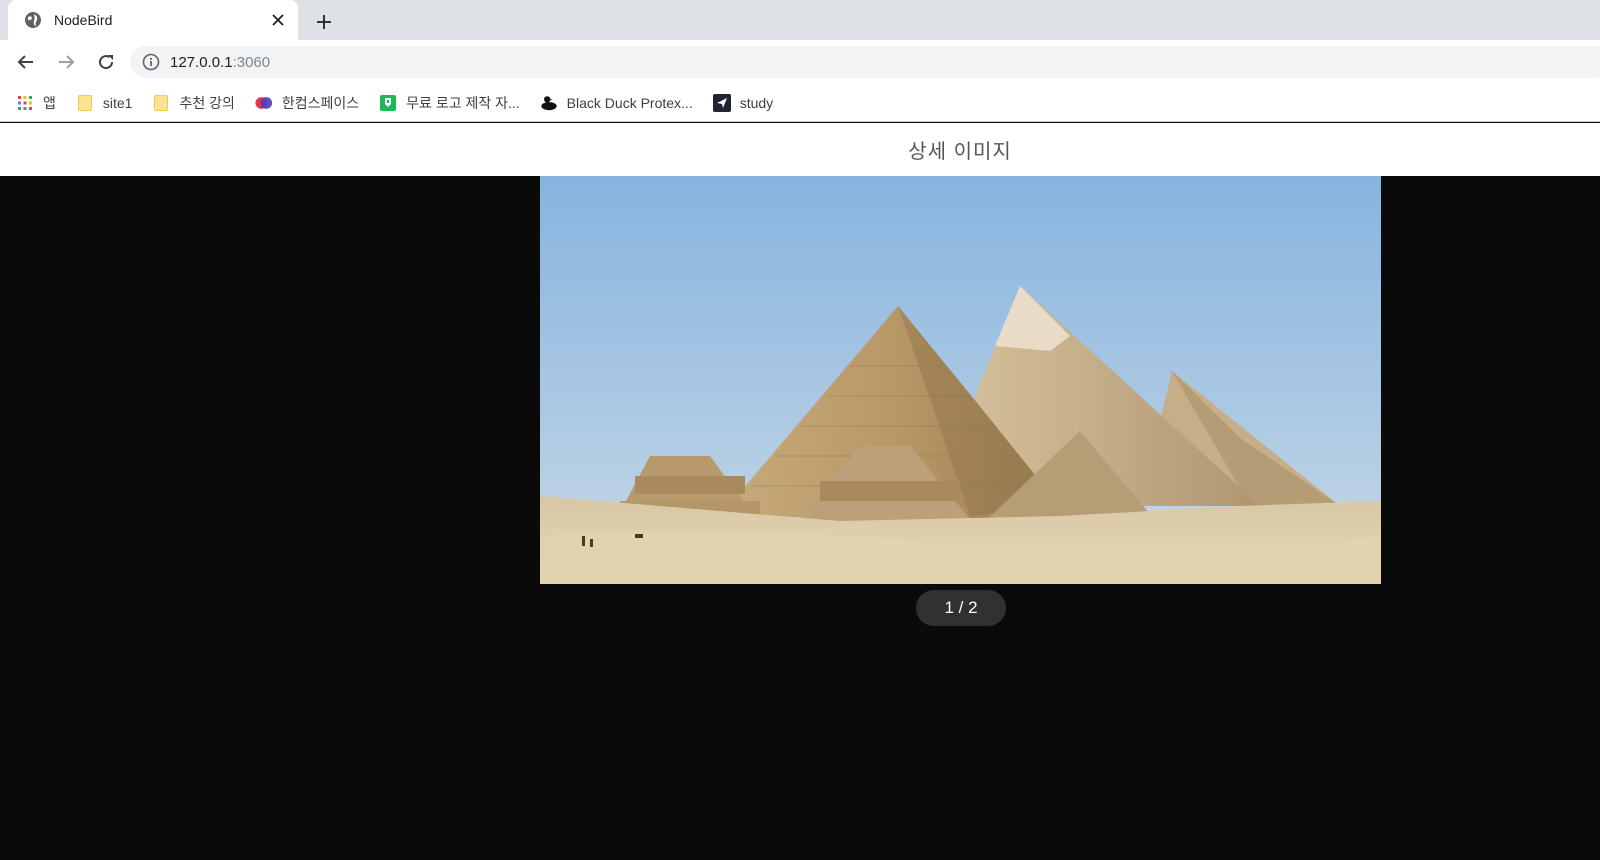  I want to click on page-header: 상세 이미지, so click(800, 149).